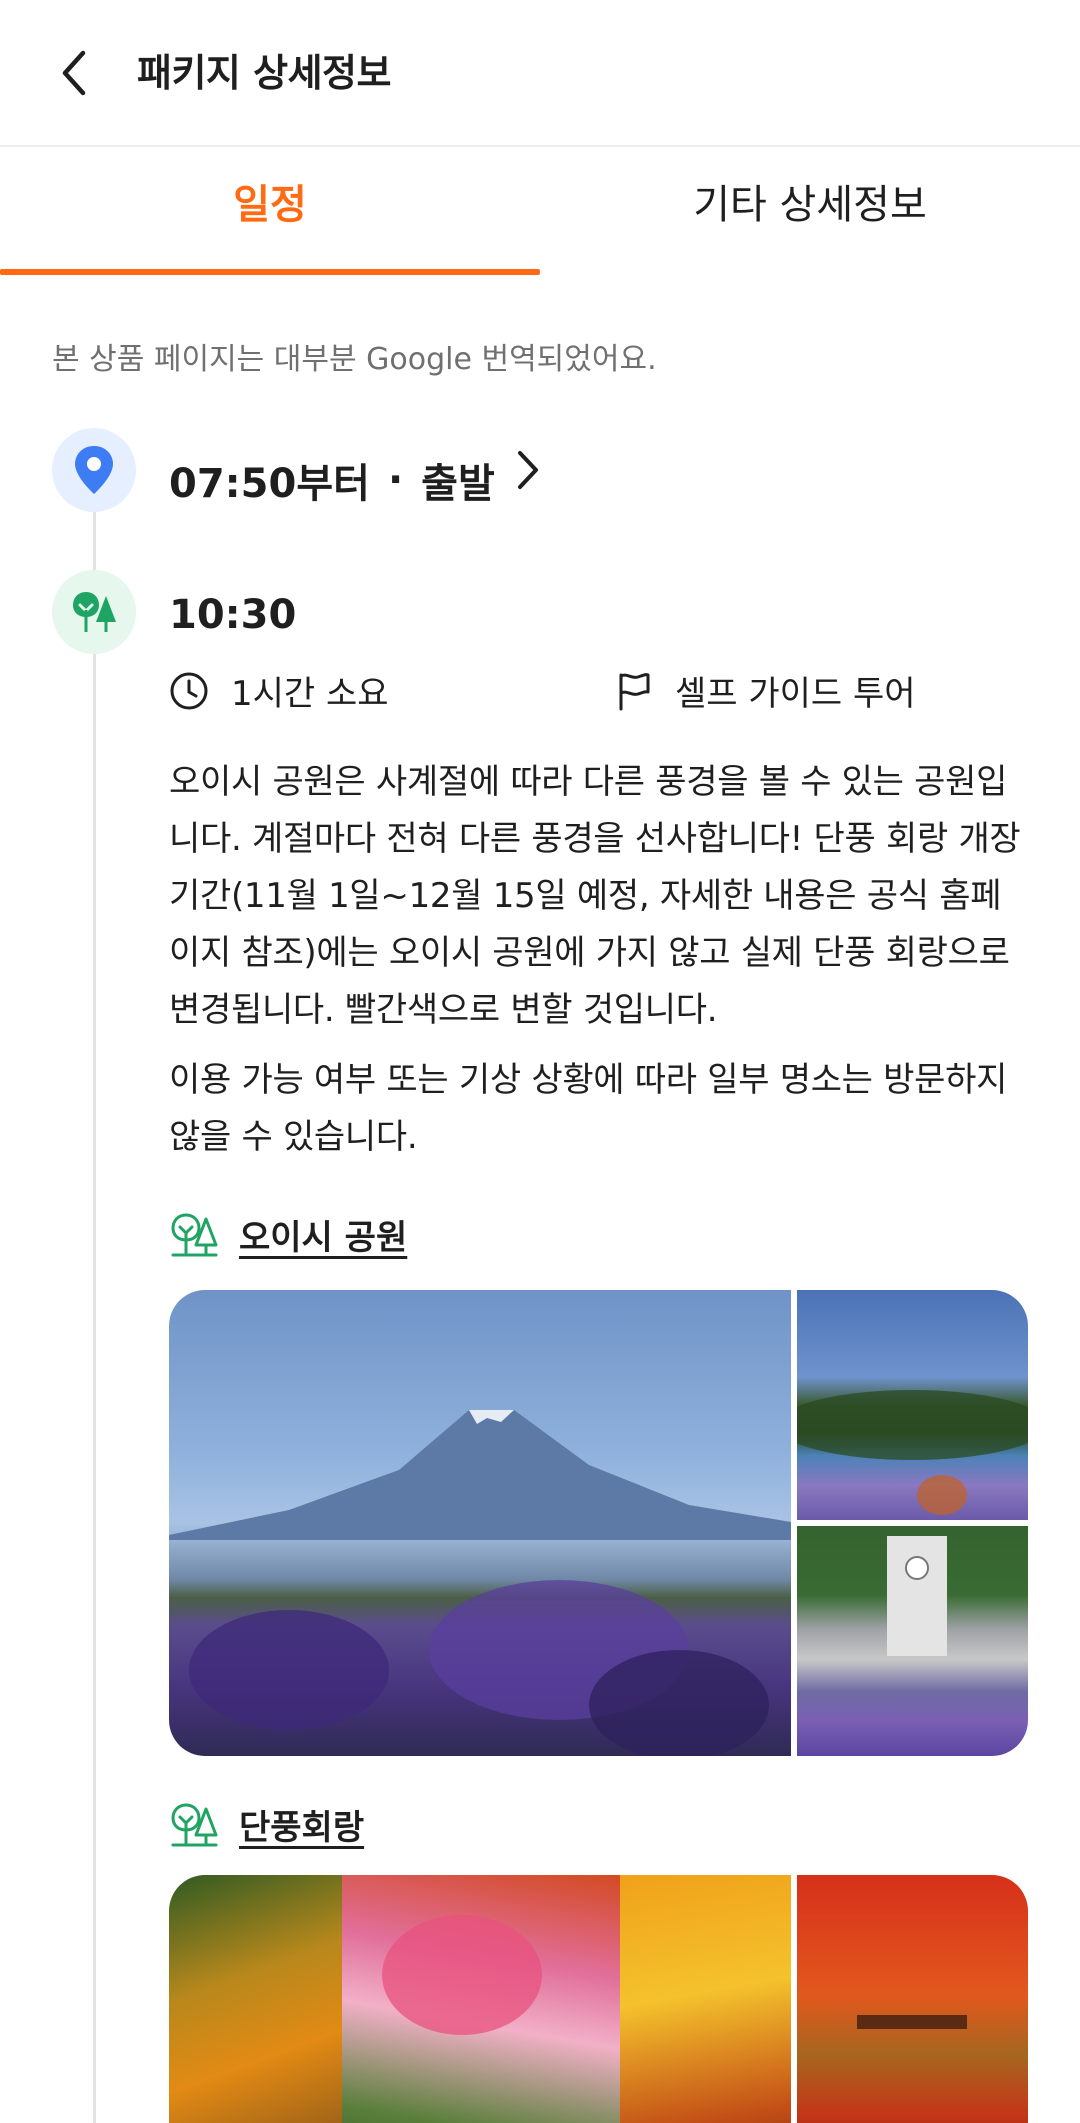 Image resolution: width=1080 pixels, height=2123 pixels. What do you see at coordinates (795, 694) in the screenshot?
I see `guide-type-text: 셀프 가이드 투어` at bounding box center [795, 694].